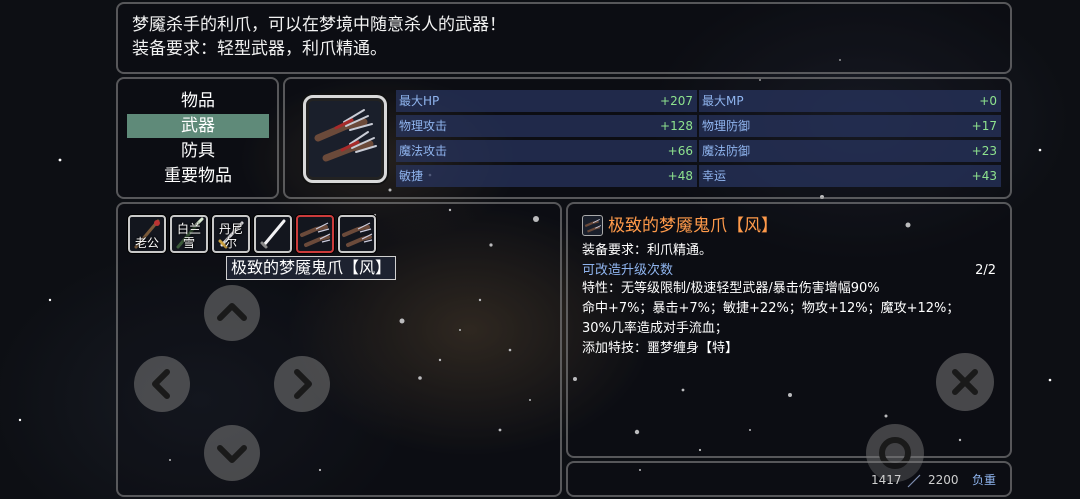  What do you see at coordinates (680, 176) in the screenshot?
I see `stat-value: +48` at bounding box center [680, 176].